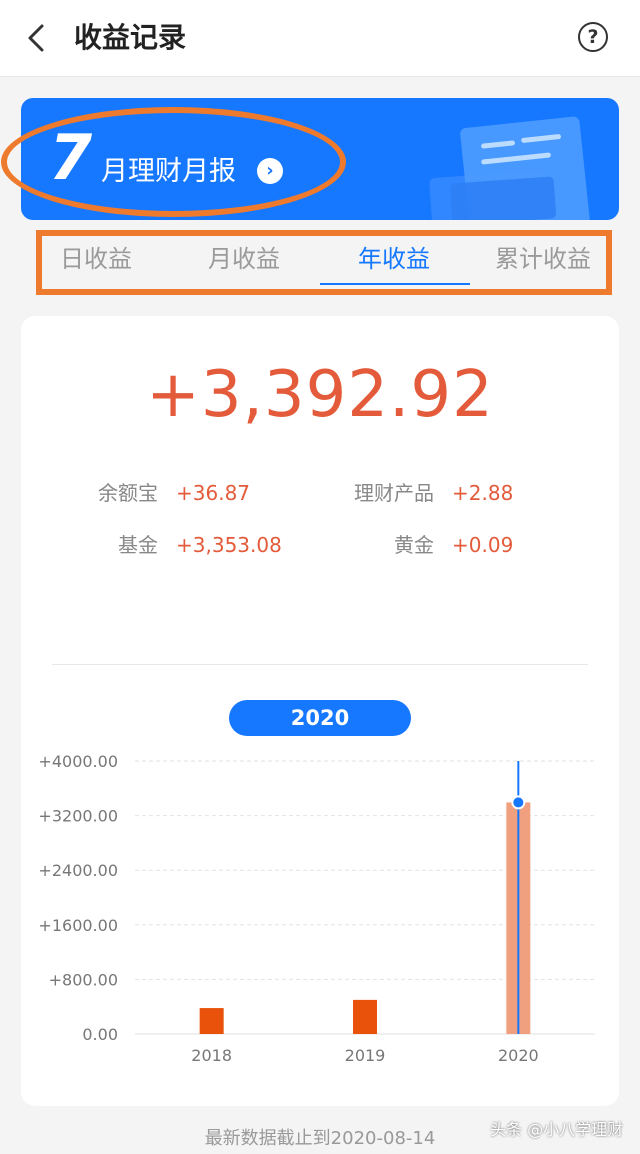 Image resolution: width=640 pixels, height=1154 pixels. Describe the element at coordinates (557, 1129) in the screenshot. I see `watermark: 头条 @小八学理财` at that location.